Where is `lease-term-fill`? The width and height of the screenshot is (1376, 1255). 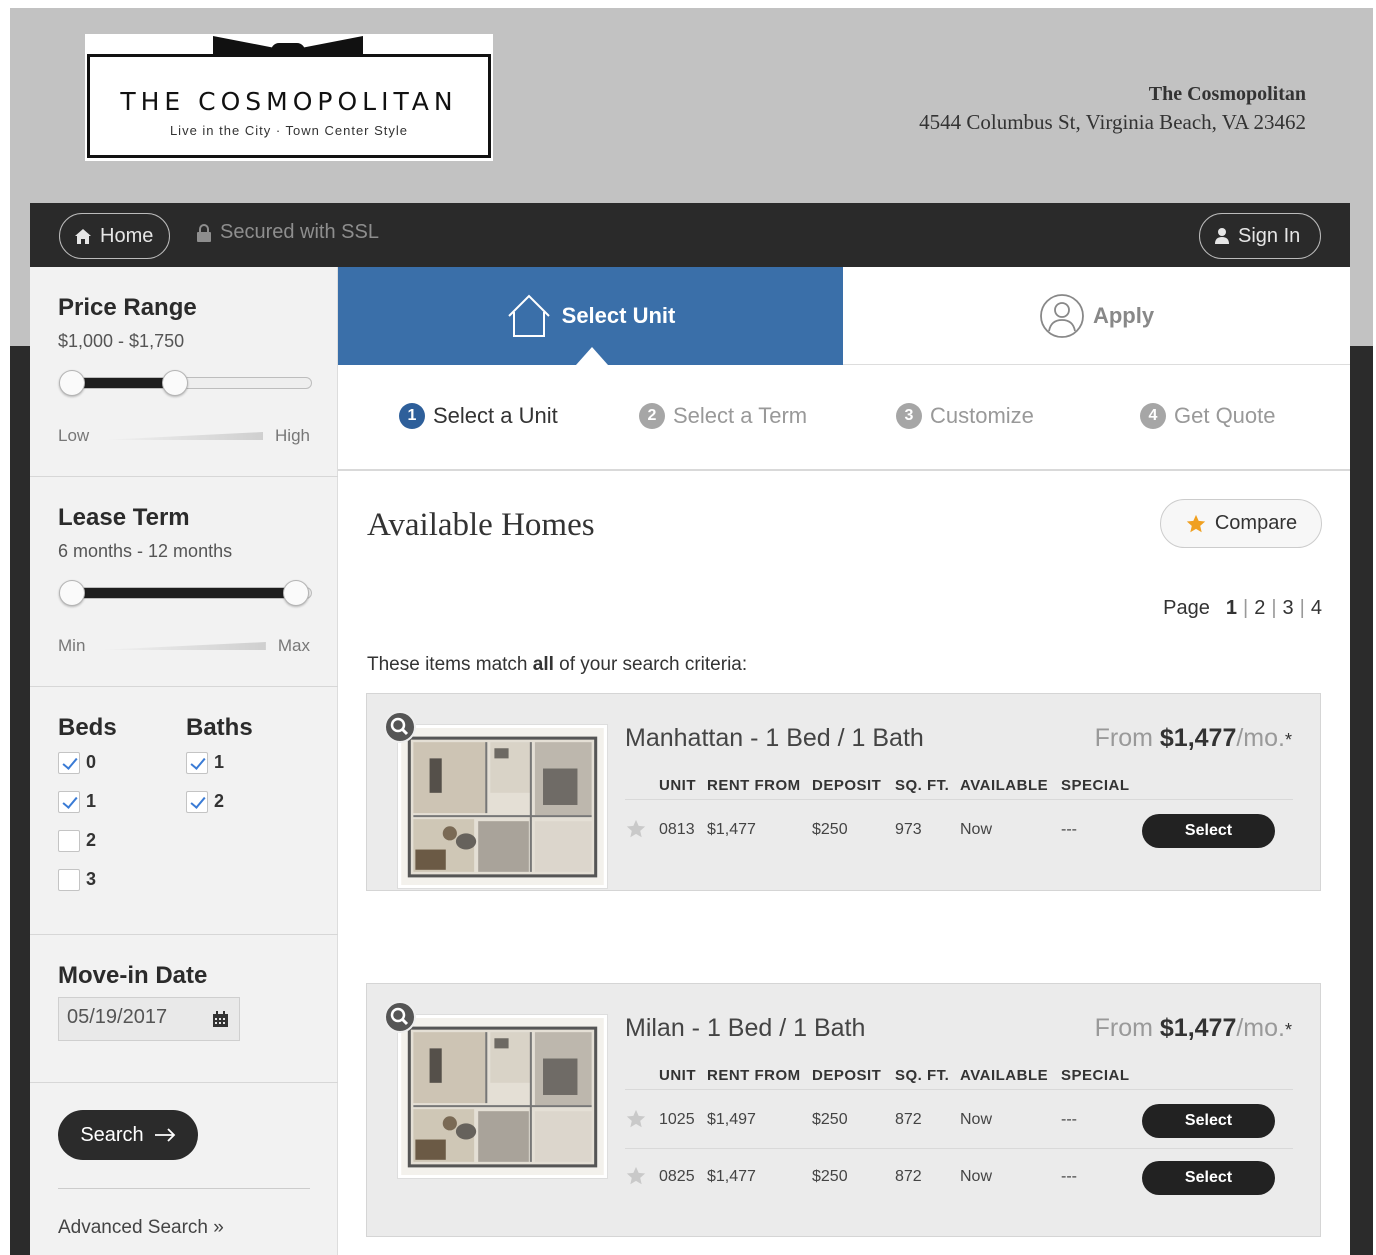
lease-term-fill is located at coordinates (186, 593).